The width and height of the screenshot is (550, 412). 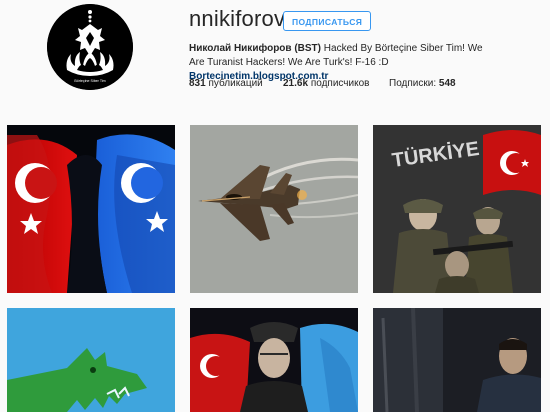 I want to click on post-turkish-turan-flags, so click(x=91, y=209).